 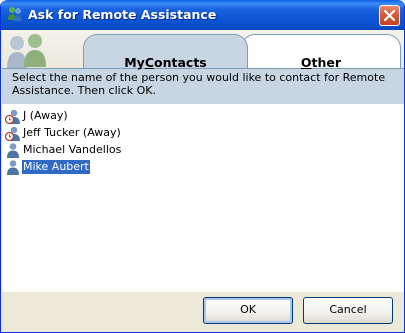 What do you see at coordinates (45, 115) in the screenshot?
I see `contact-name: J (Away)` at bounding box center [45, 115].